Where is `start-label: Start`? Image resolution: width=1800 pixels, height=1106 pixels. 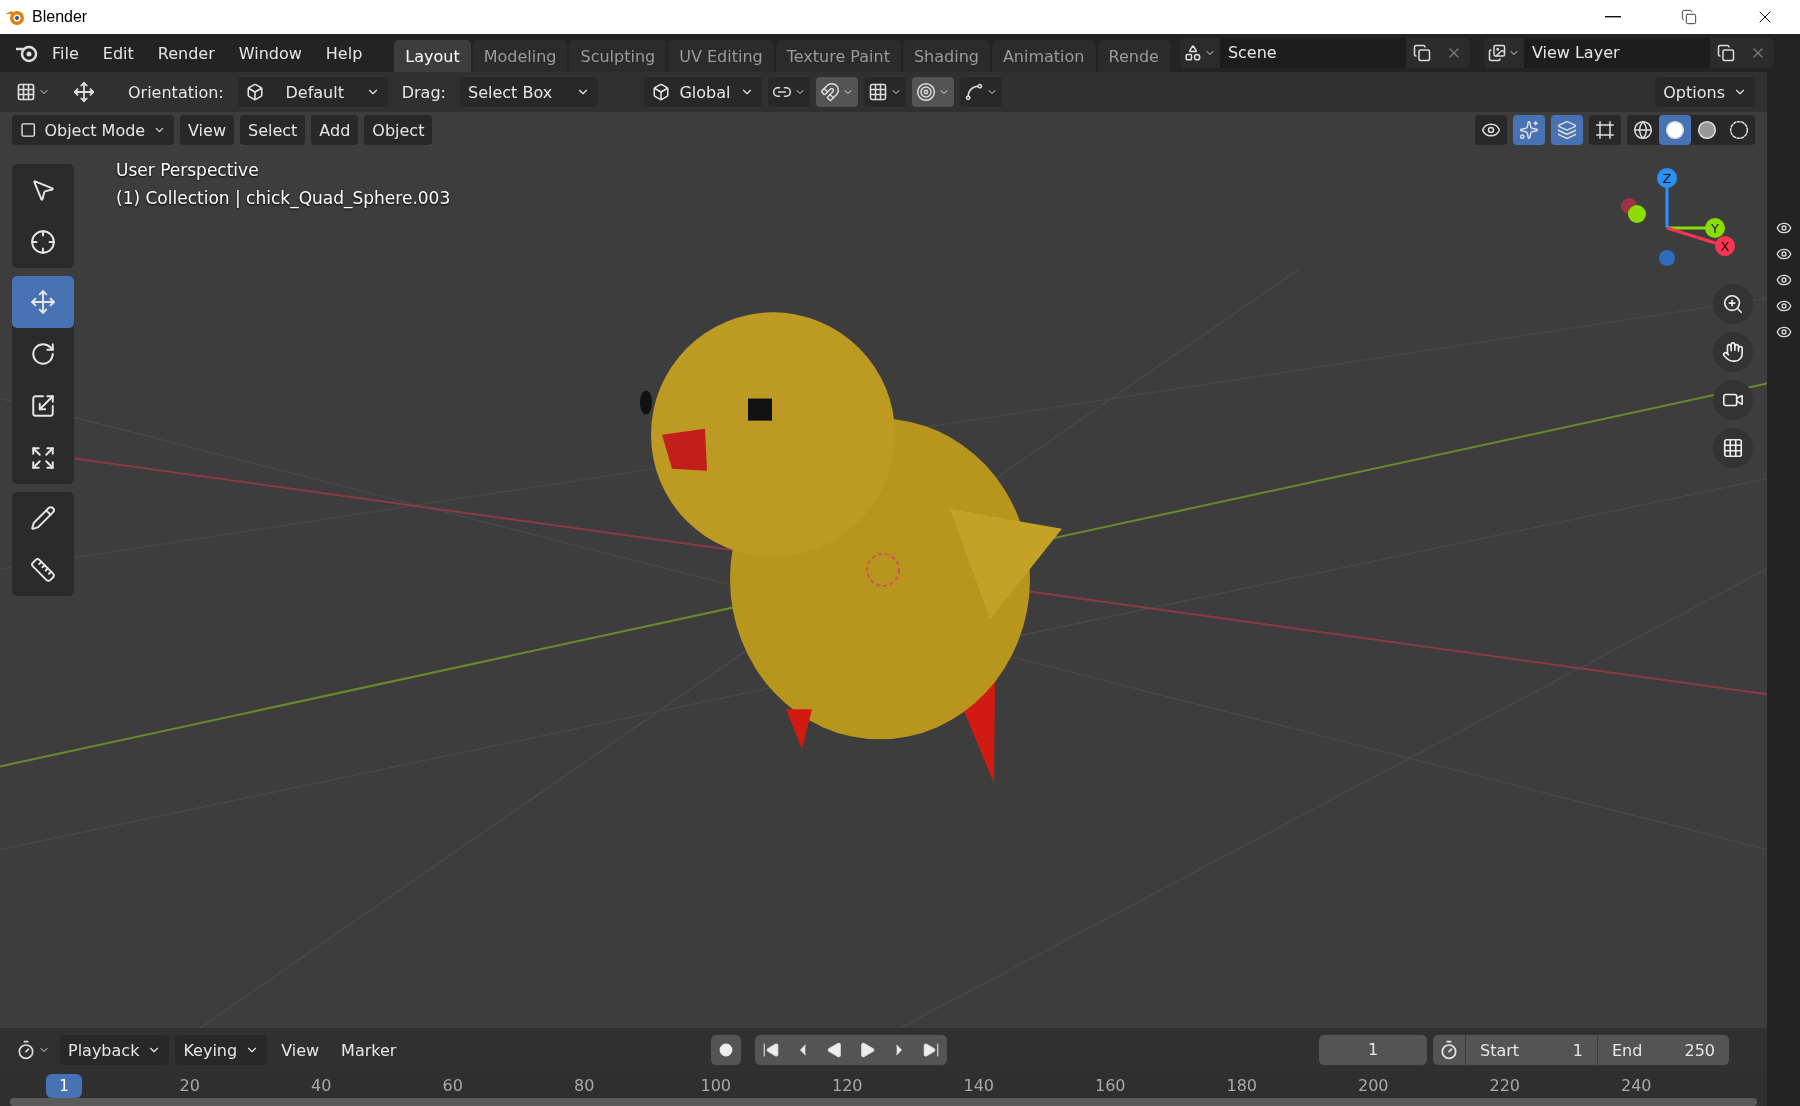
start-label: Start is located at coordinates (1500, 1050).